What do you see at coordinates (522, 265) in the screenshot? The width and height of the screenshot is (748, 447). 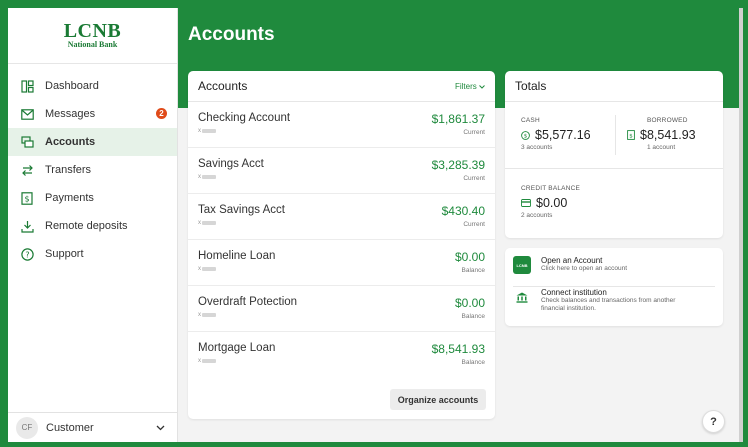 I see `lcnb-logo-icon: LCNB` at bounding box center [522, 265].